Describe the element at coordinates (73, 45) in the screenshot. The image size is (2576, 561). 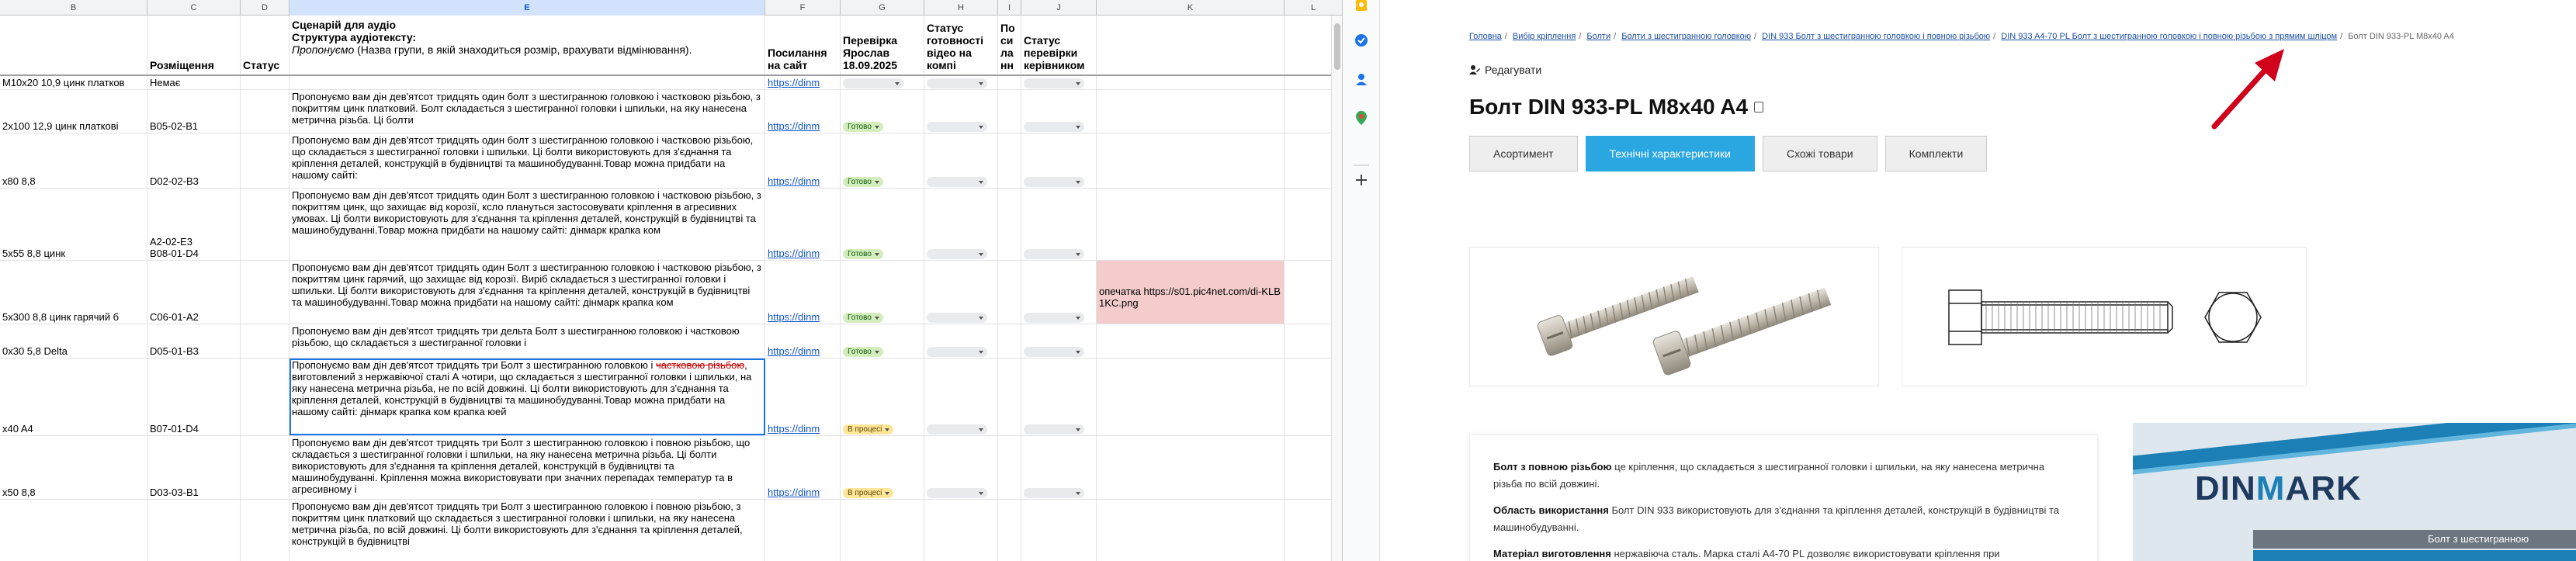
I see `header-cell-b` at that location.